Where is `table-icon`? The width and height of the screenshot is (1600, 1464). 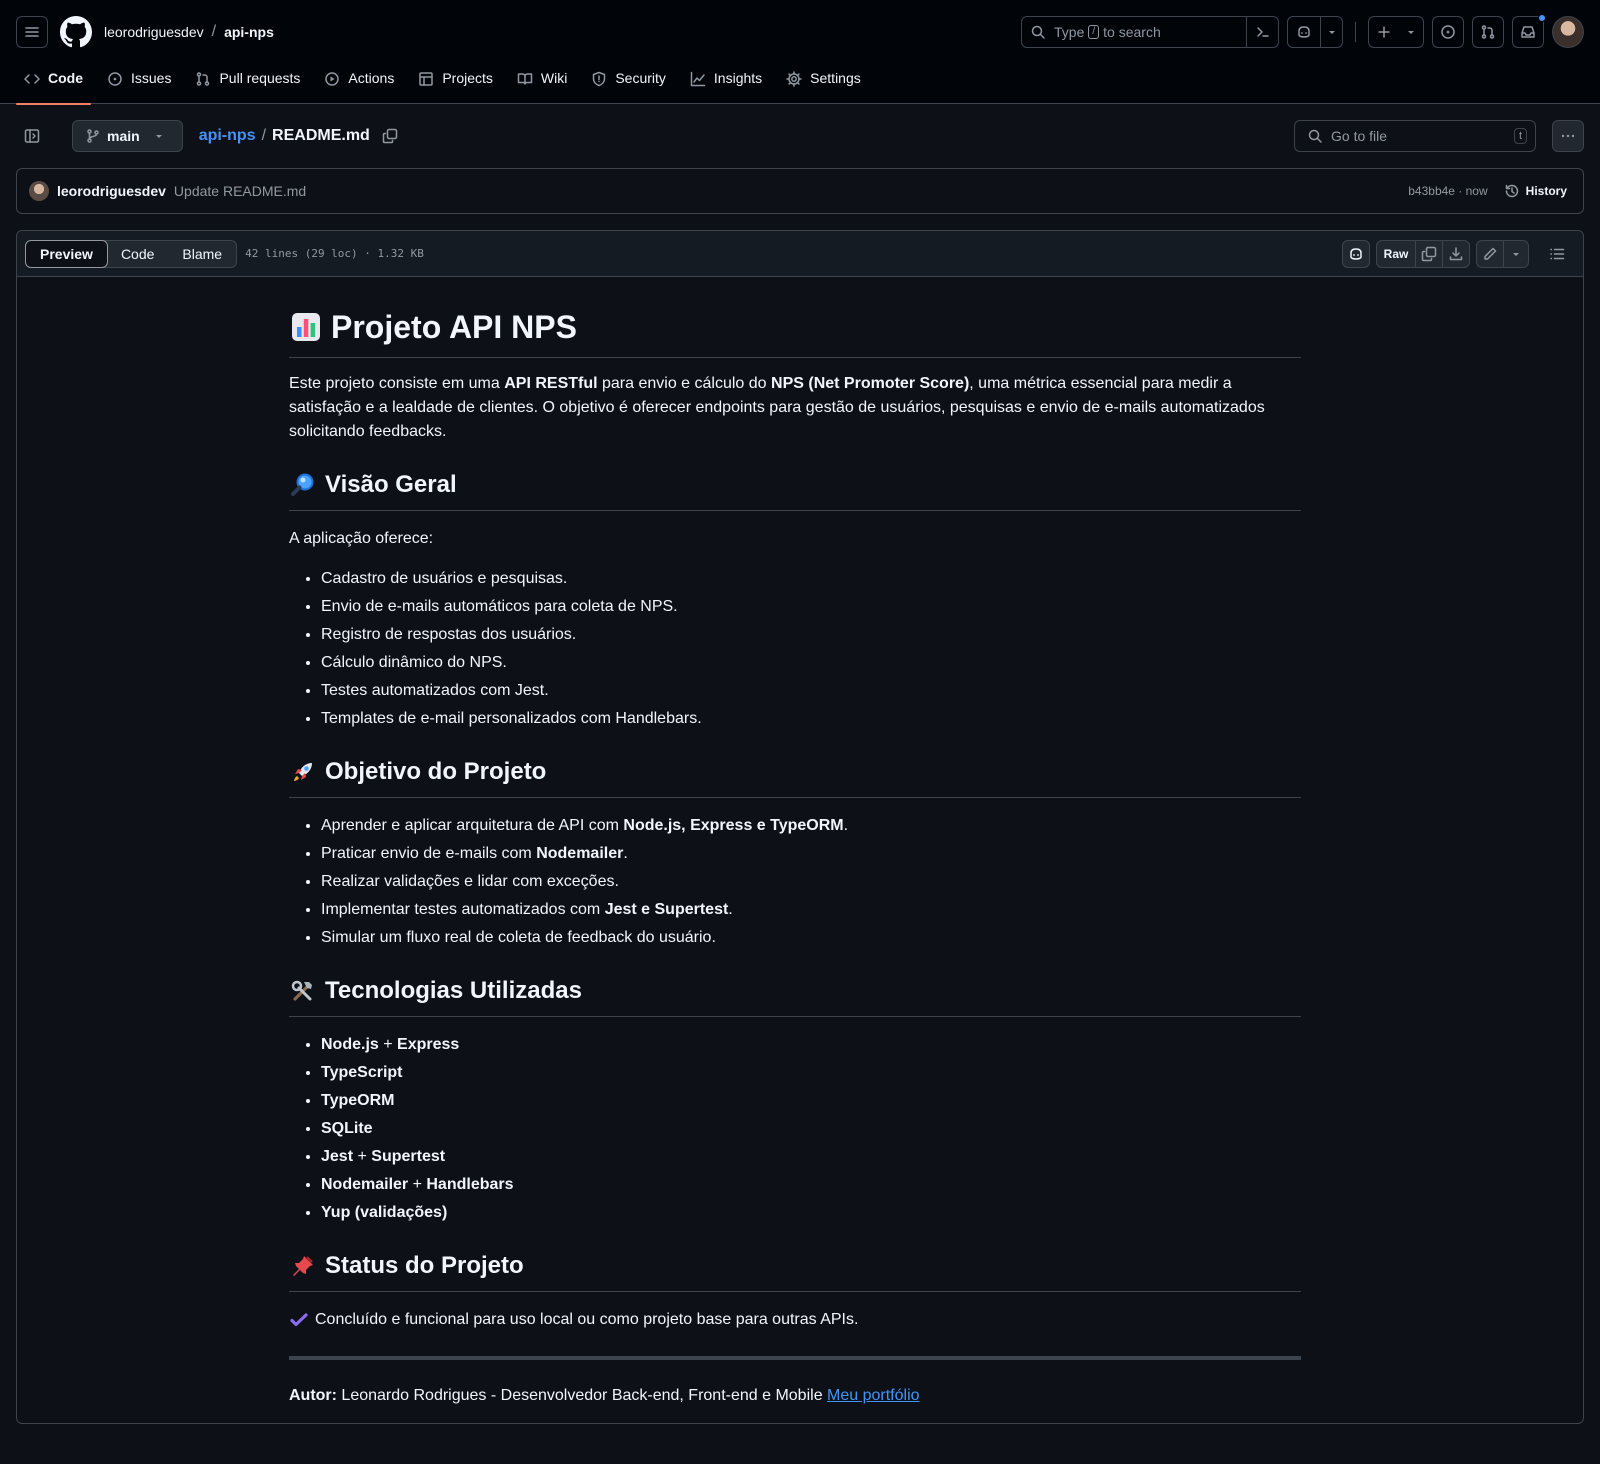 table-icon is located at coordinates (426, 79).